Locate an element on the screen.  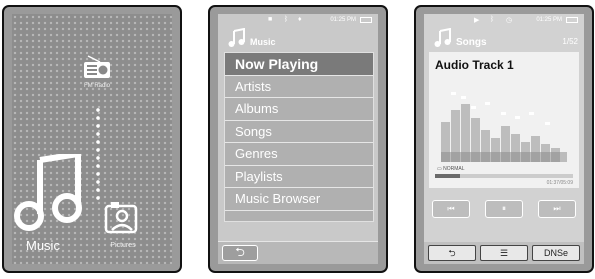
eq-mode: ▭ NORMAL is located at coordinates (451, 169).